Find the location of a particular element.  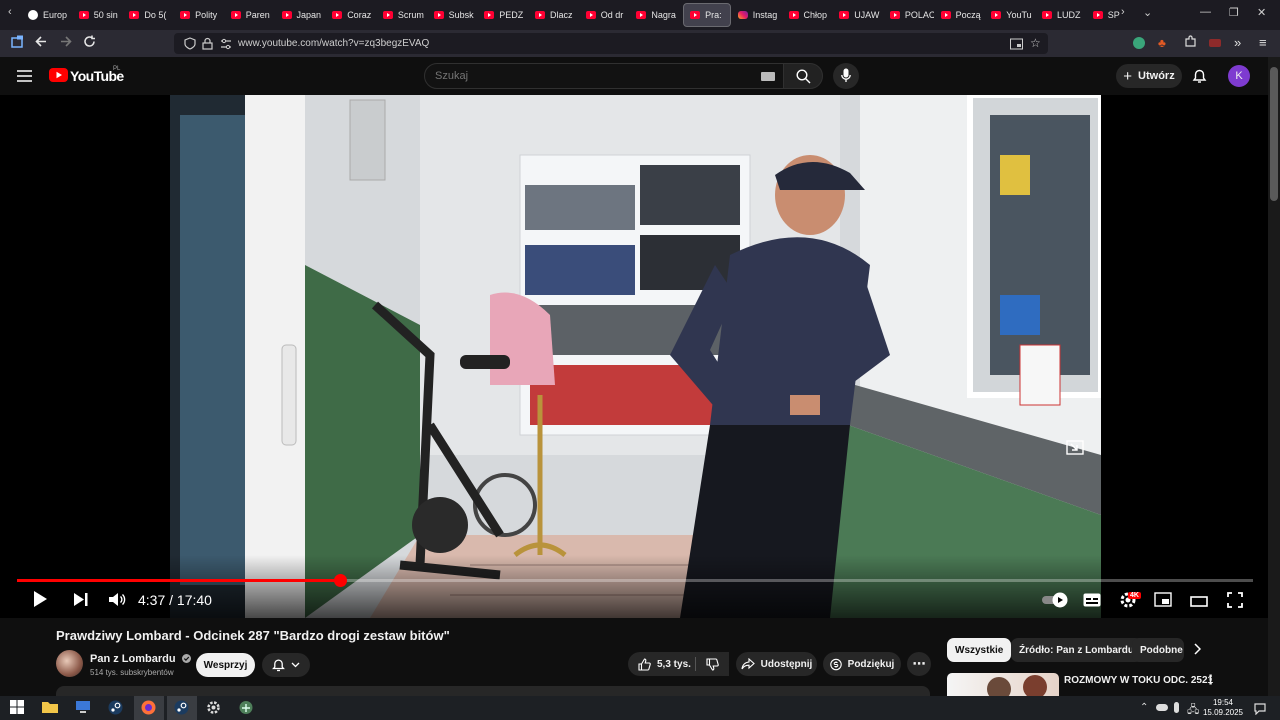

extension-shield-icon is located at coordinates (1139, 43).